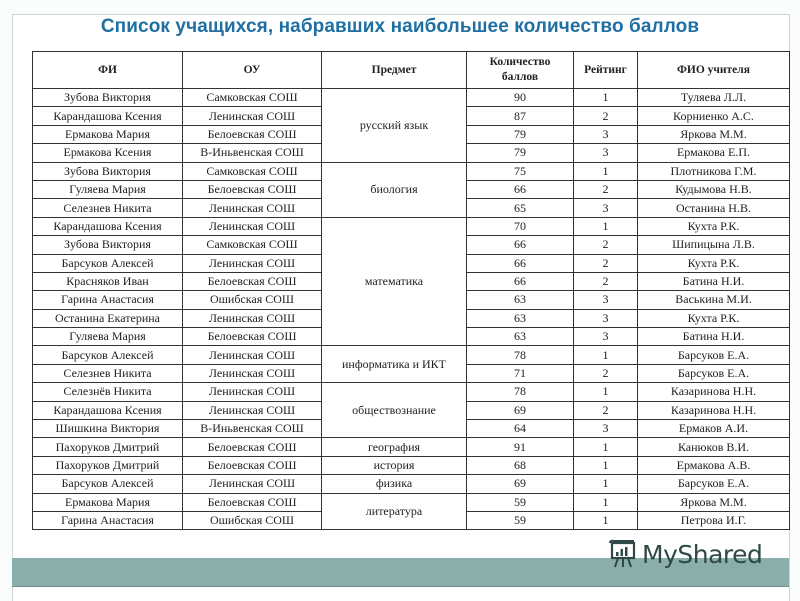 This screenshot has width=800, height=601. I want to click on presentation-board-icon, so click(622, 553).